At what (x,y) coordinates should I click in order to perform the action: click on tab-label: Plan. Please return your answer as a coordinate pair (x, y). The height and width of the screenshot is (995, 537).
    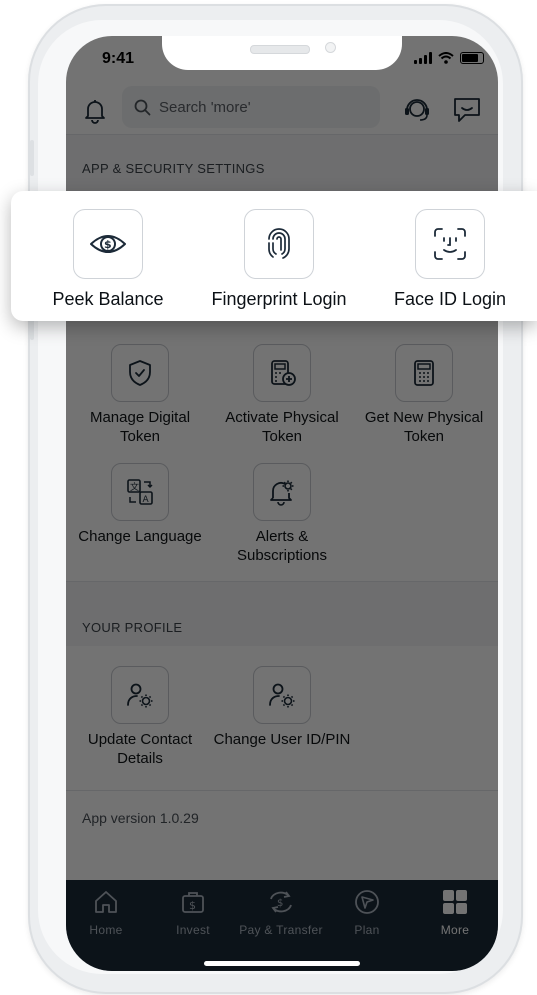
    Looking at the image, I should click on (367, 930).